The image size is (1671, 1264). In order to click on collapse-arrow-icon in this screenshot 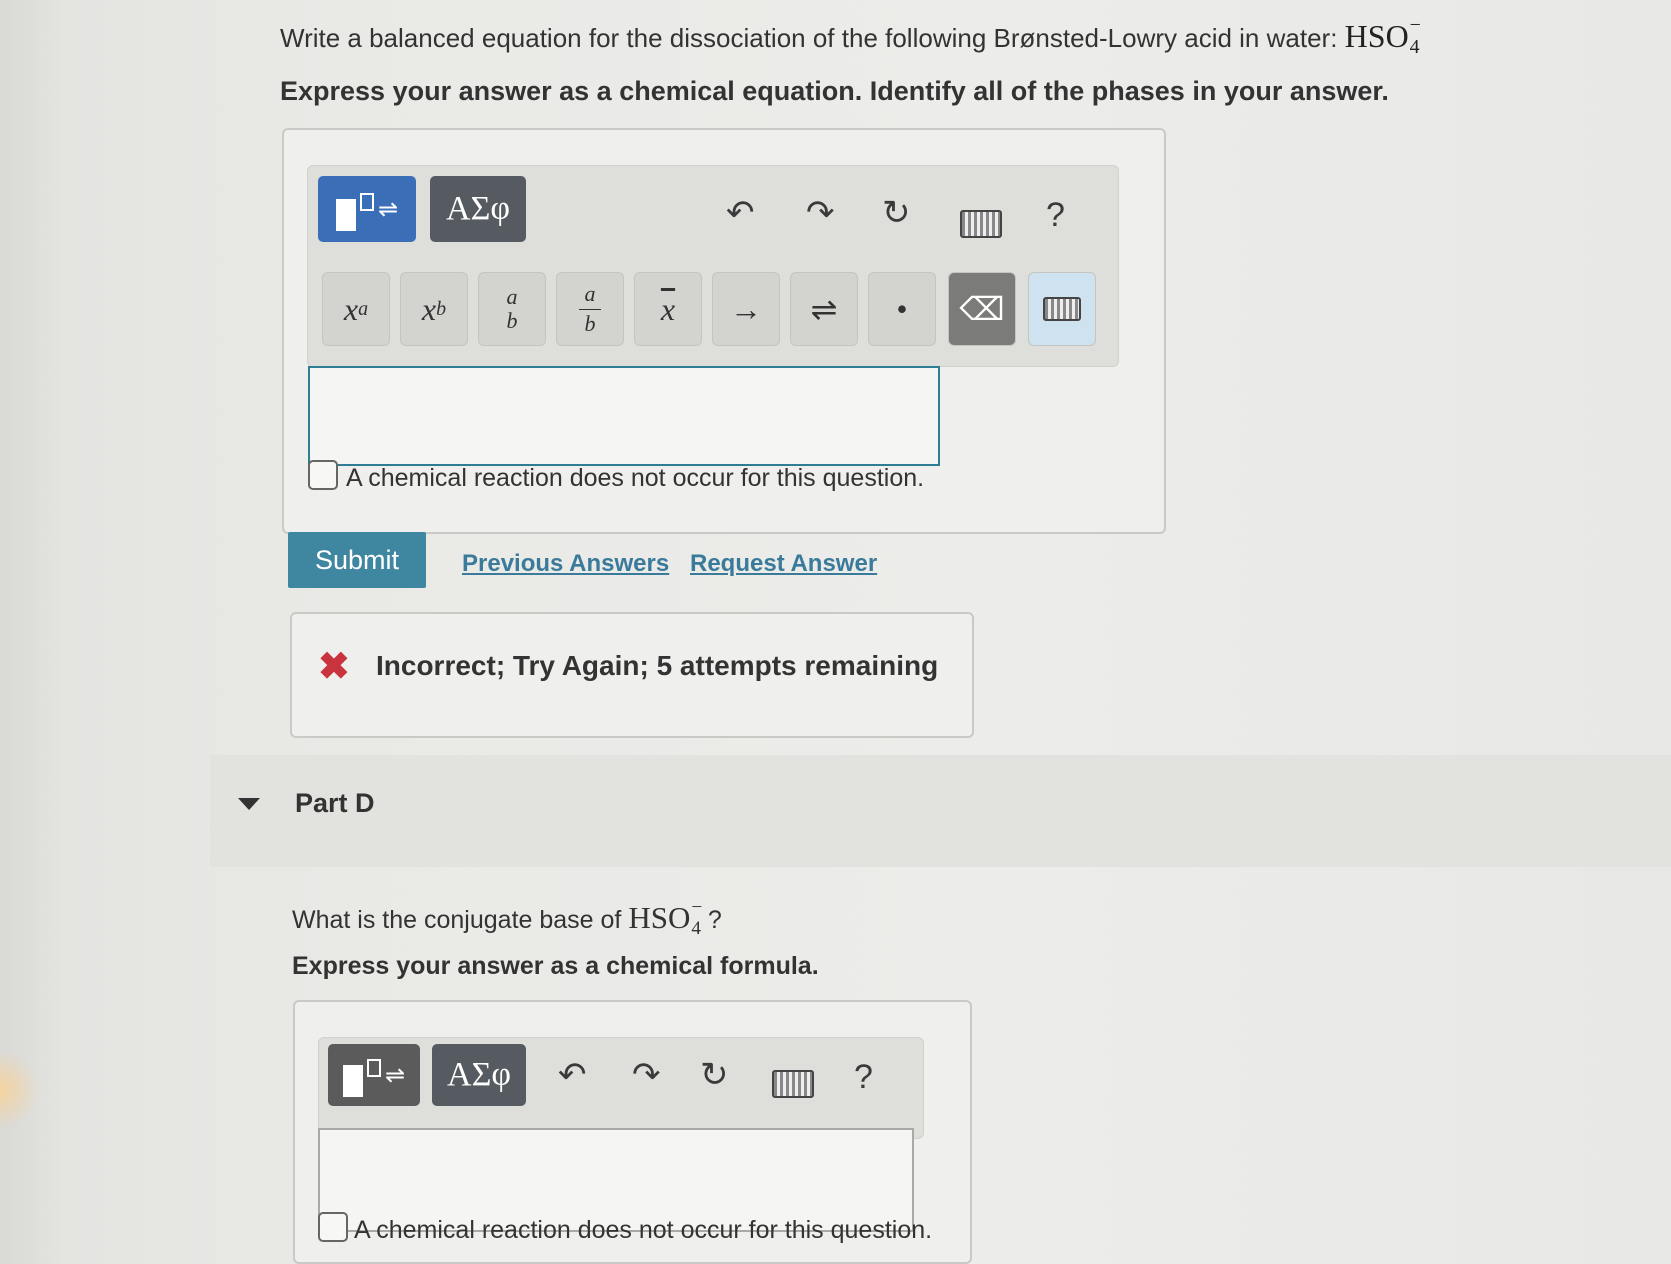, I will do `click(249, 804)`.